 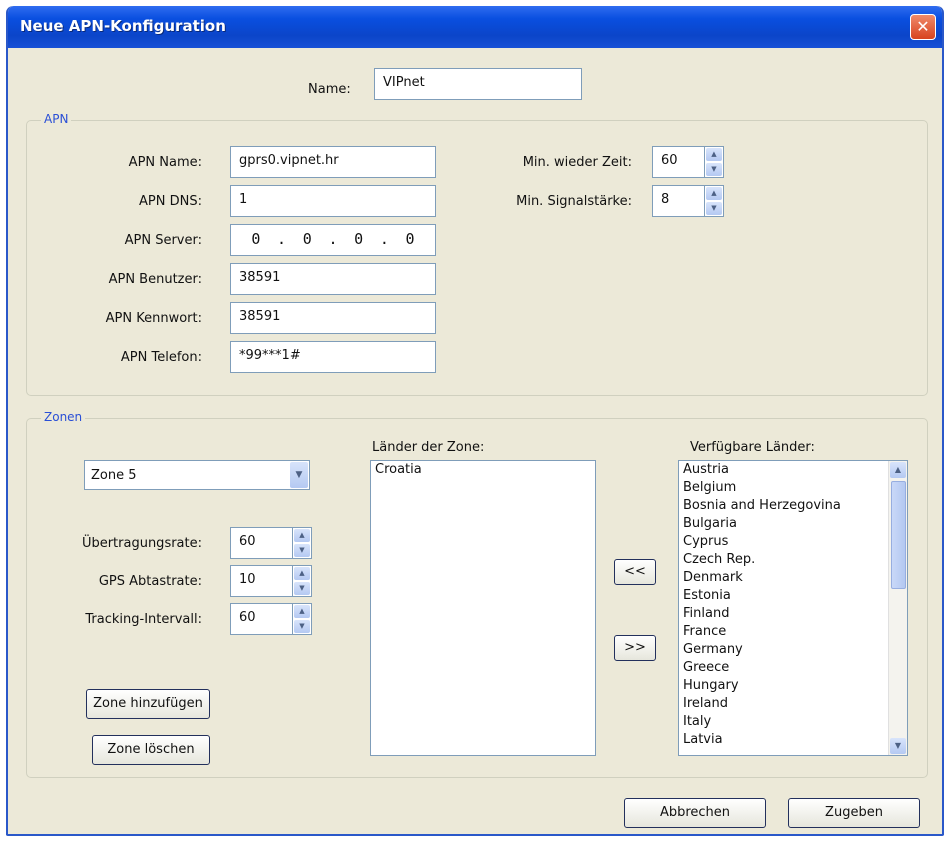 I want to click on list-item: Estonia, so click(x=793, y=596).